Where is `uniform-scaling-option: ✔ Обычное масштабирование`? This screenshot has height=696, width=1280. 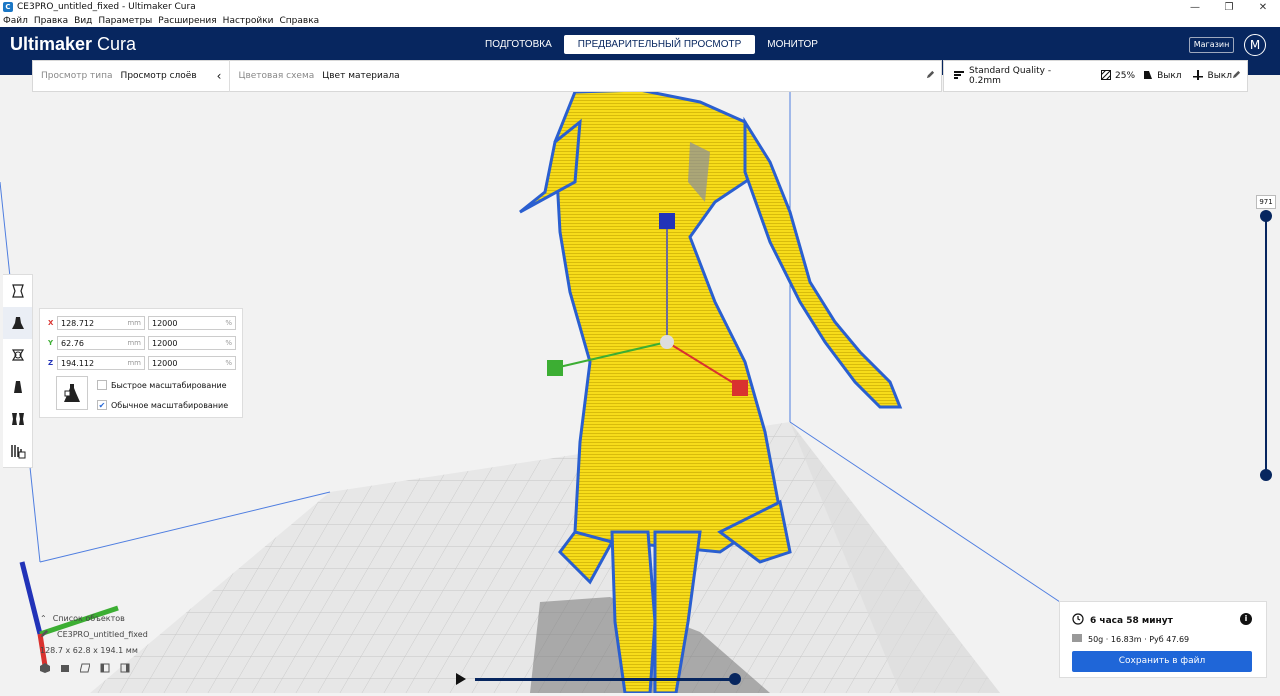 uniform-scaling-option: ✔ Обычное масштабирование is located at coordinates (162, 405).